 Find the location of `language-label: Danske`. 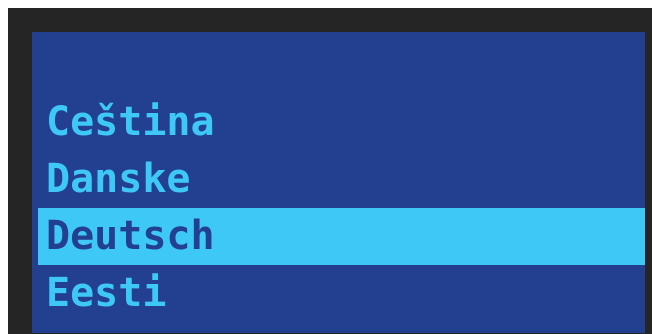

language-label: Danske is located at coordinates (118, 179).